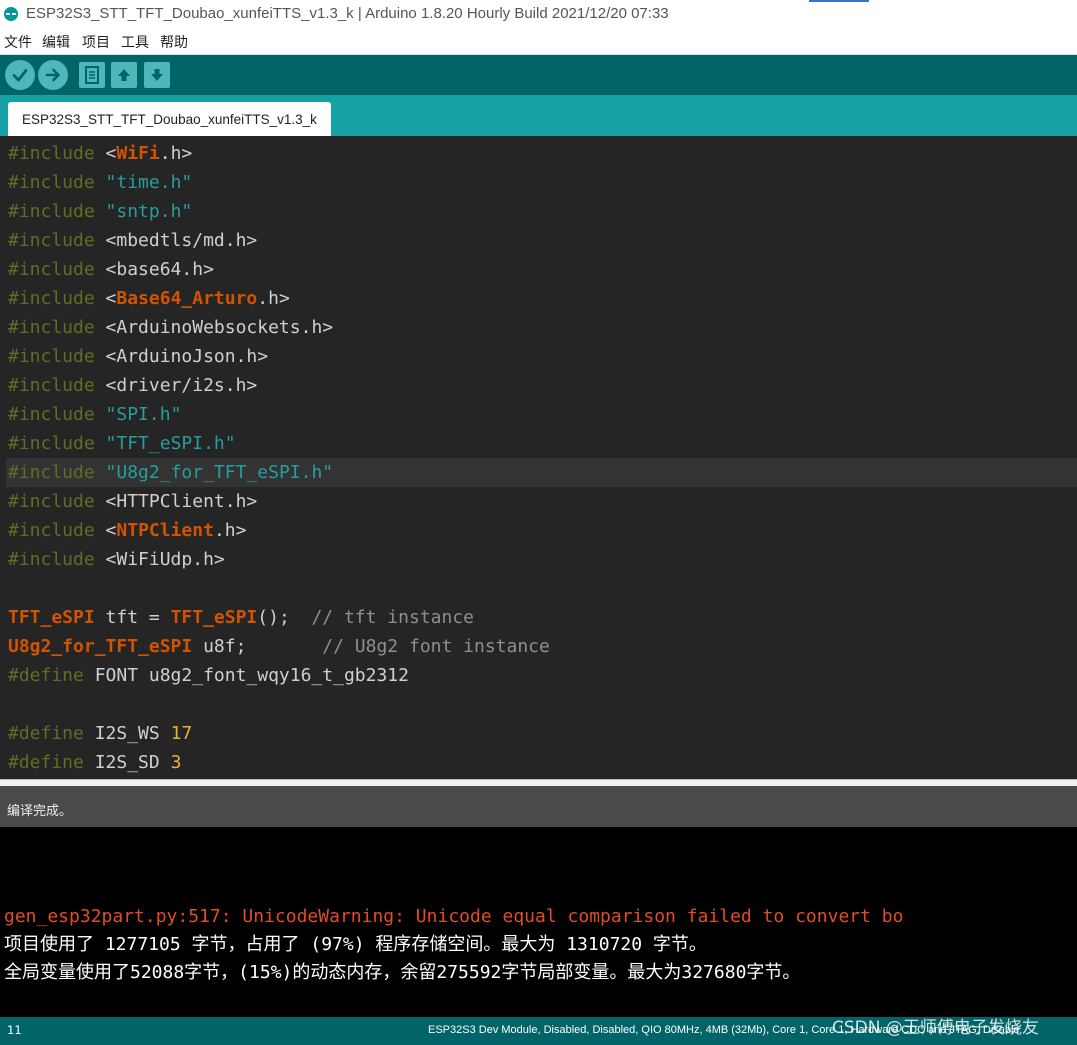 The height and width of the screenshot is (1045, 1077). I want to click on code-line: #include <WiFiUdp.h>, so click(116, 559).